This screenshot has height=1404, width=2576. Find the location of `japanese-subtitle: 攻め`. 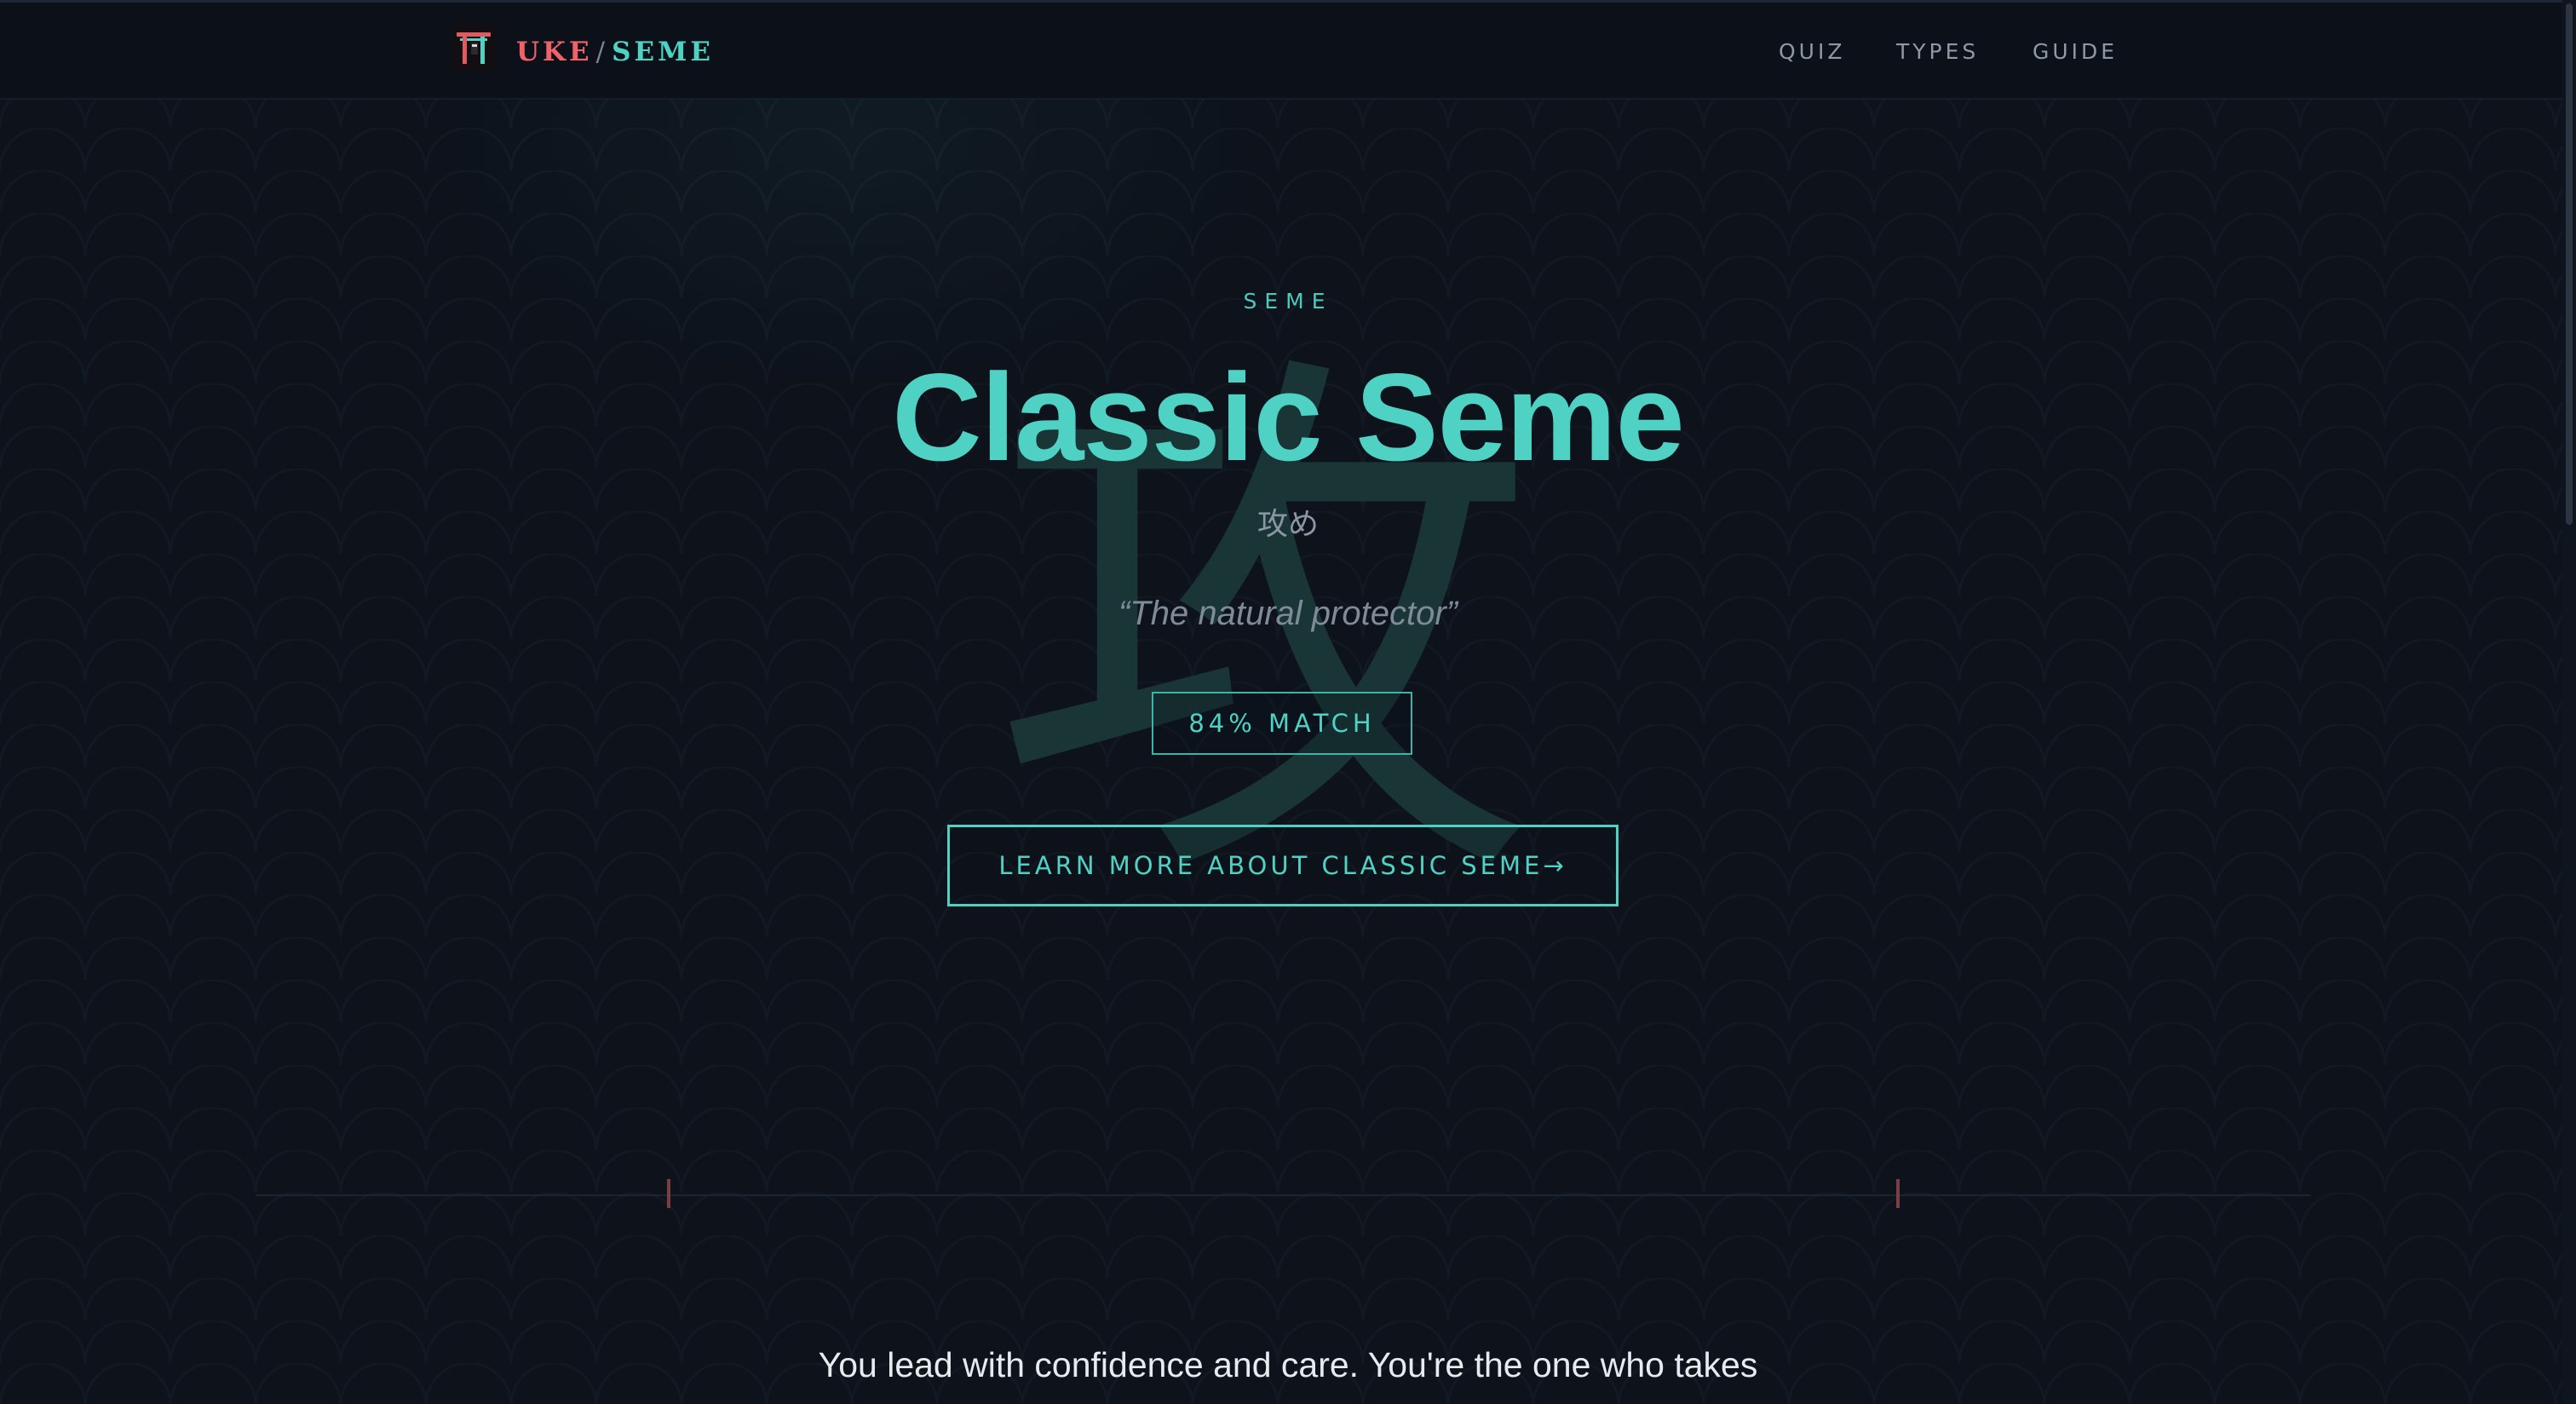

japanese-subtitle: 攻め is located at coordinates (1287, 524).